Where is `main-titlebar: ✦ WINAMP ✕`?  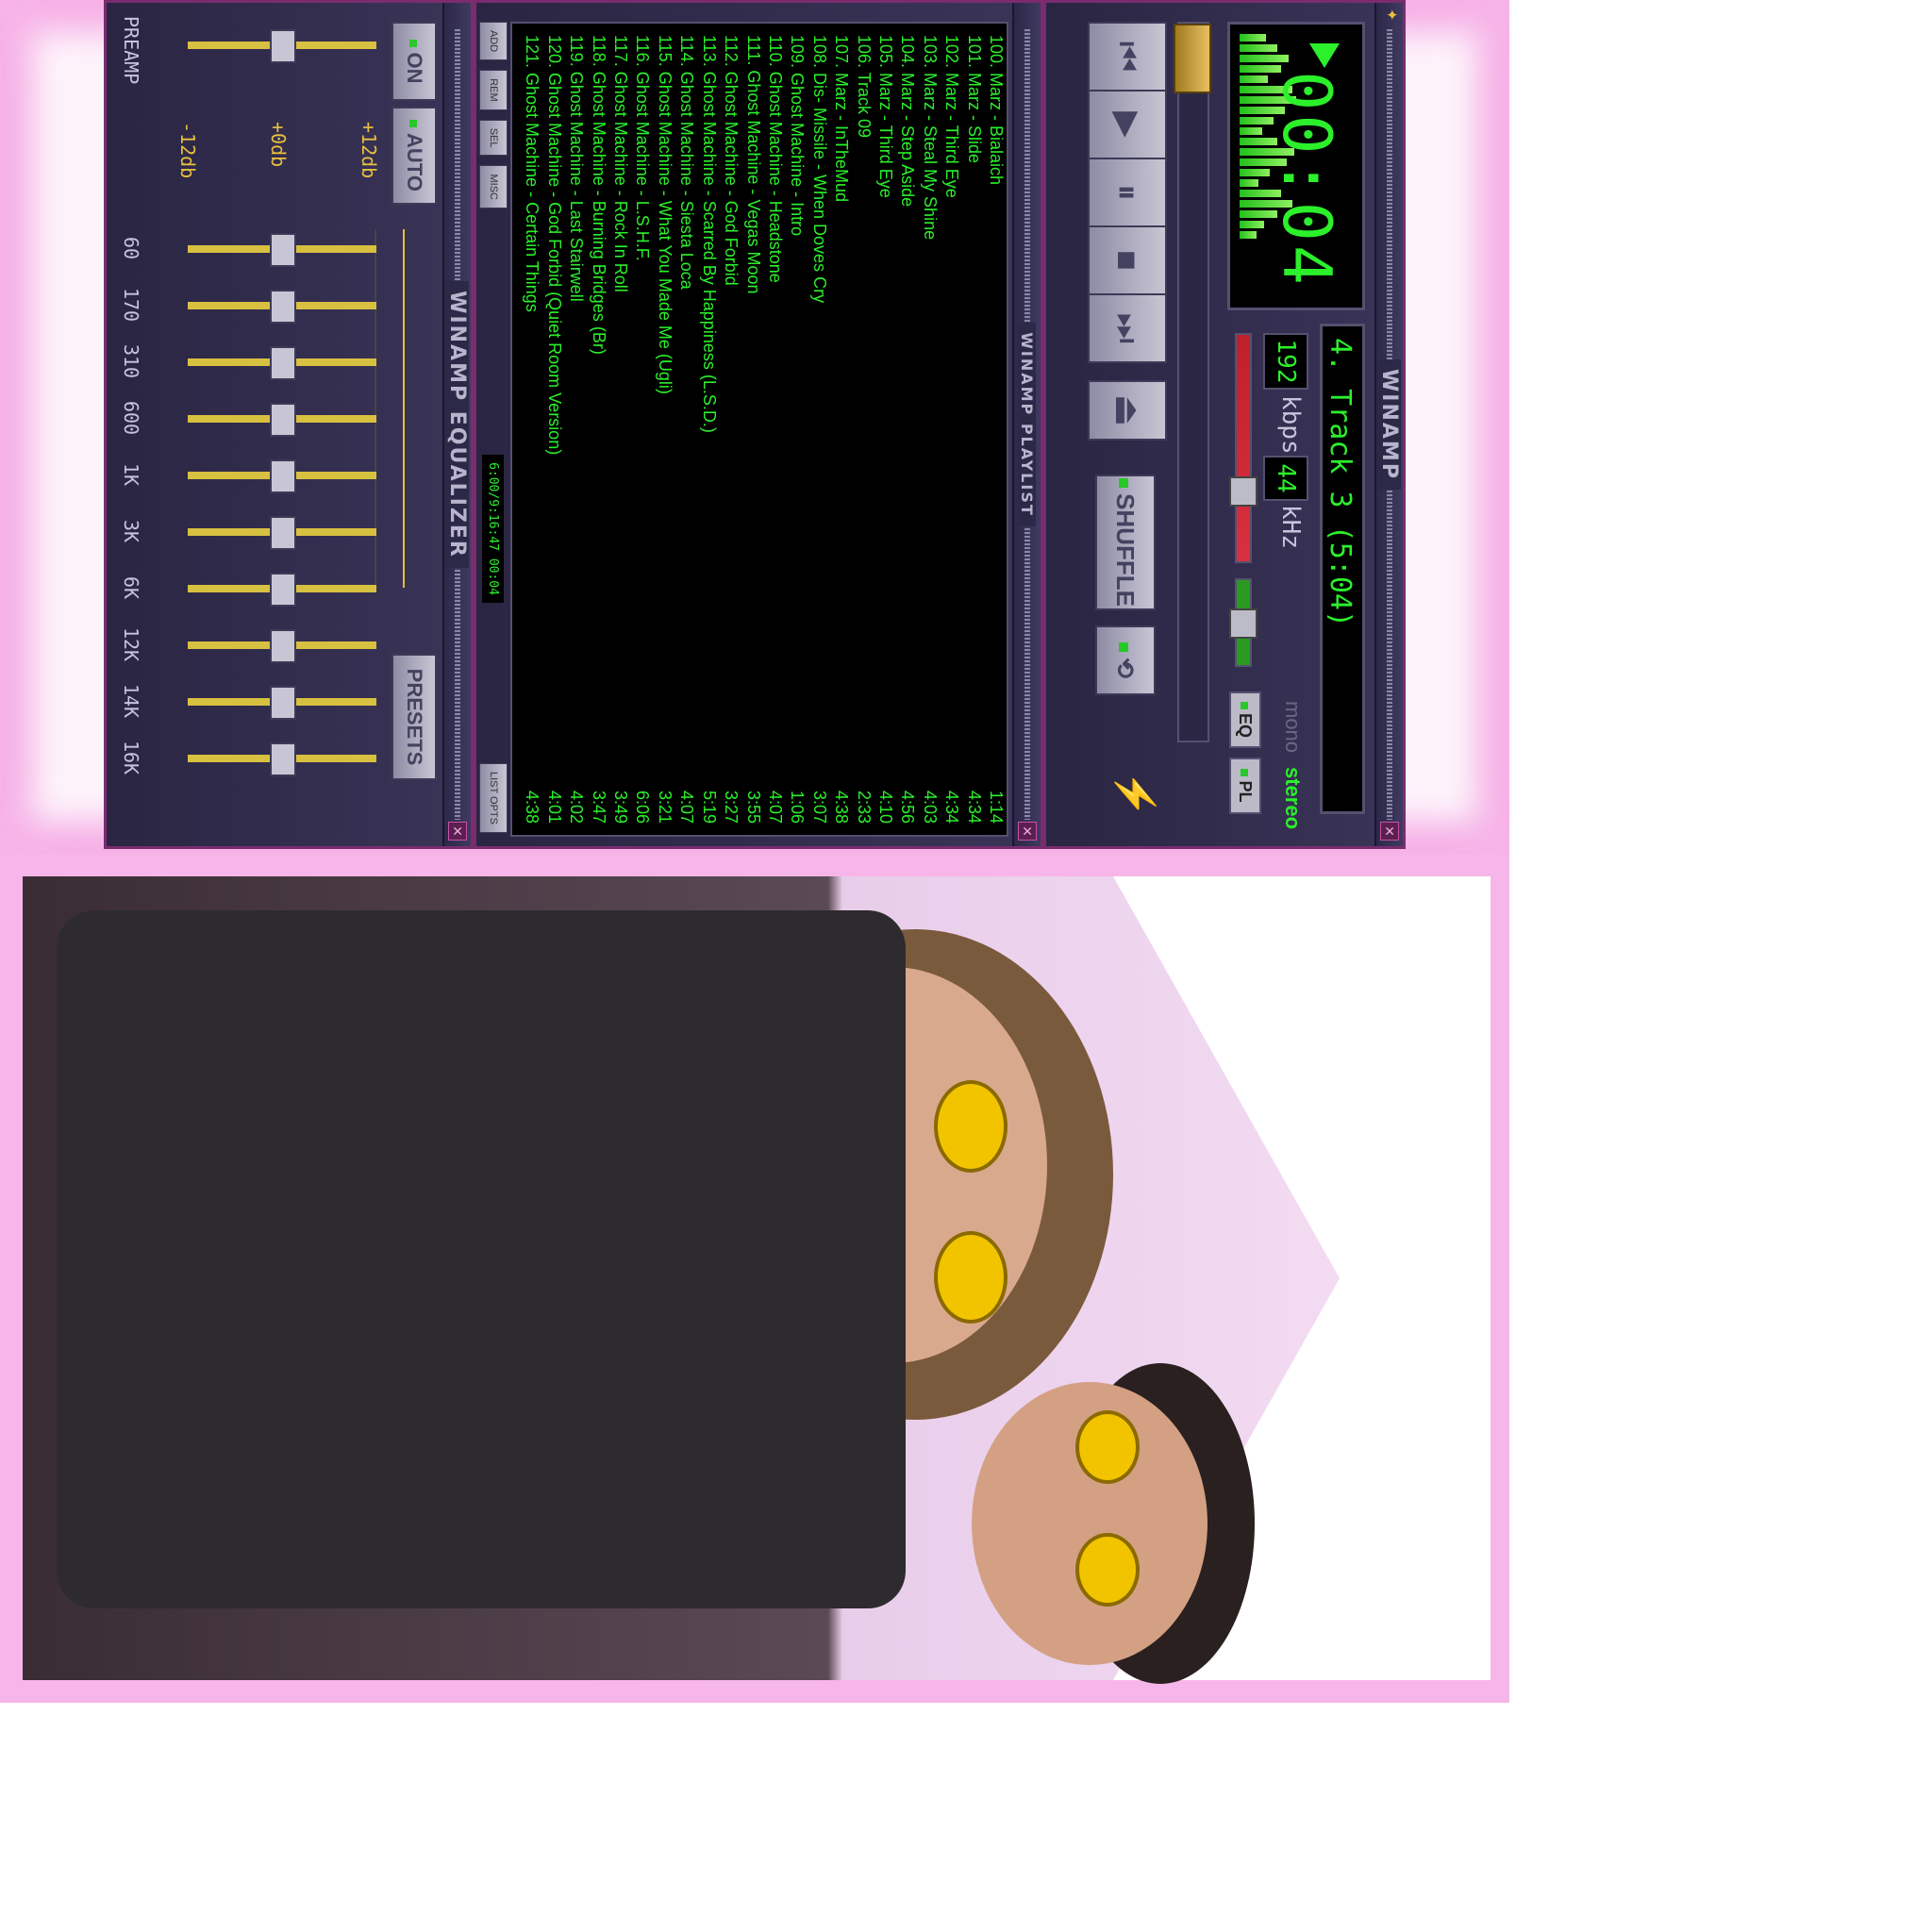
main-titlebar: ✦ WINAMP ✕ is located at coordinates (1388, 424).